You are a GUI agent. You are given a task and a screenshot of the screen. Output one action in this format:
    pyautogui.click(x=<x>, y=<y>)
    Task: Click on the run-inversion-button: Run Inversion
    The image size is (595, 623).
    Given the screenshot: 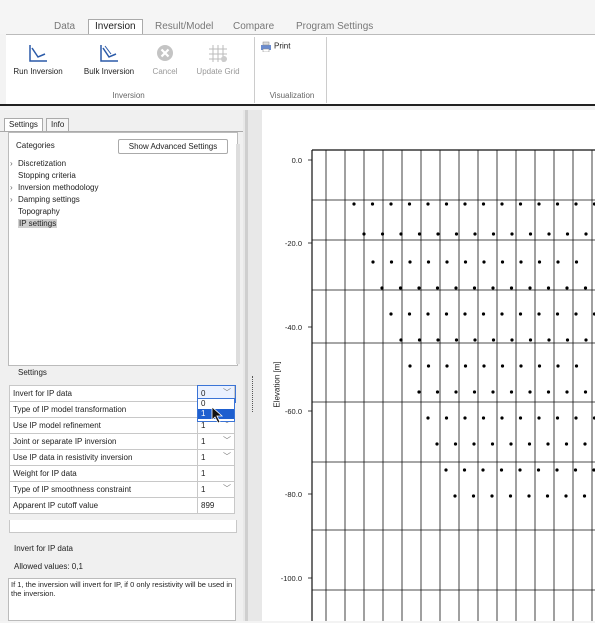 What is the action you would take?
    pyautogui.click(x=38, y=59)
    